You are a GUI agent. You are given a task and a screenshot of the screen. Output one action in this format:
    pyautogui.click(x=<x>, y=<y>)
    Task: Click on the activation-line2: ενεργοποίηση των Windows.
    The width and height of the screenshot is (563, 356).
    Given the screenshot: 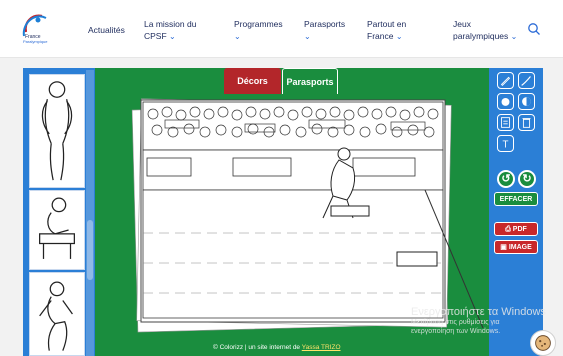 What is the action you would take?
    pyautogui.click(x=456, y=331)
    